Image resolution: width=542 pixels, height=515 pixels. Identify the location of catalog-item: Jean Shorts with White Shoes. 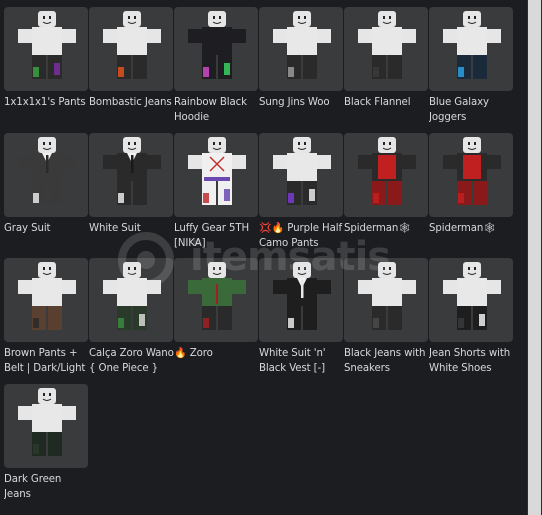
(471, 321).